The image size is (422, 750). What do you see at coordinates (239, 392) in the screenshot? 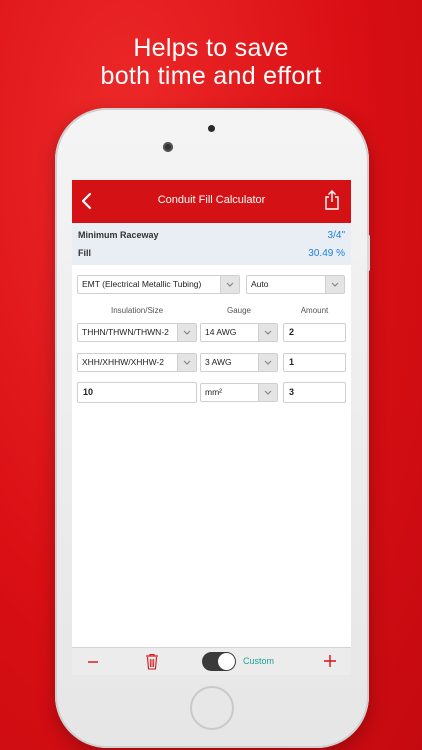
I see `unit-select: mm²` at bounding box center [239, 392].